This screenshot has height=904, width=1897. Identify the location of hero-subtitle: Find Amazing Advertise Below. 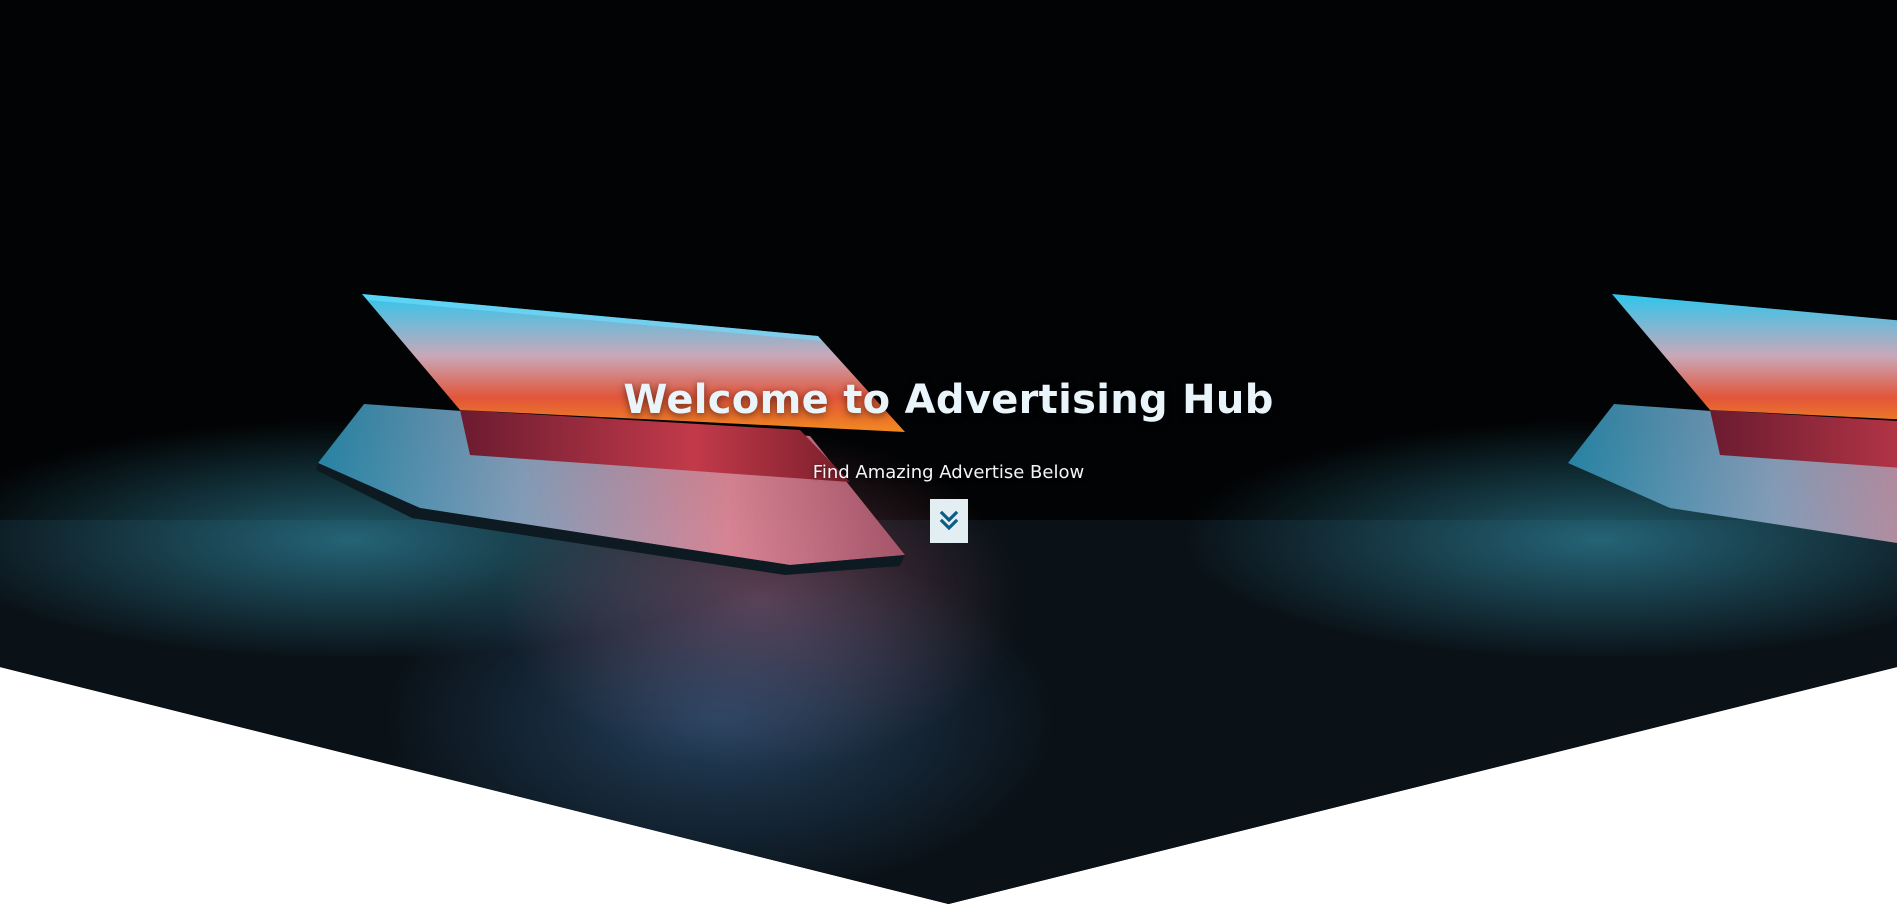
(948, 472).